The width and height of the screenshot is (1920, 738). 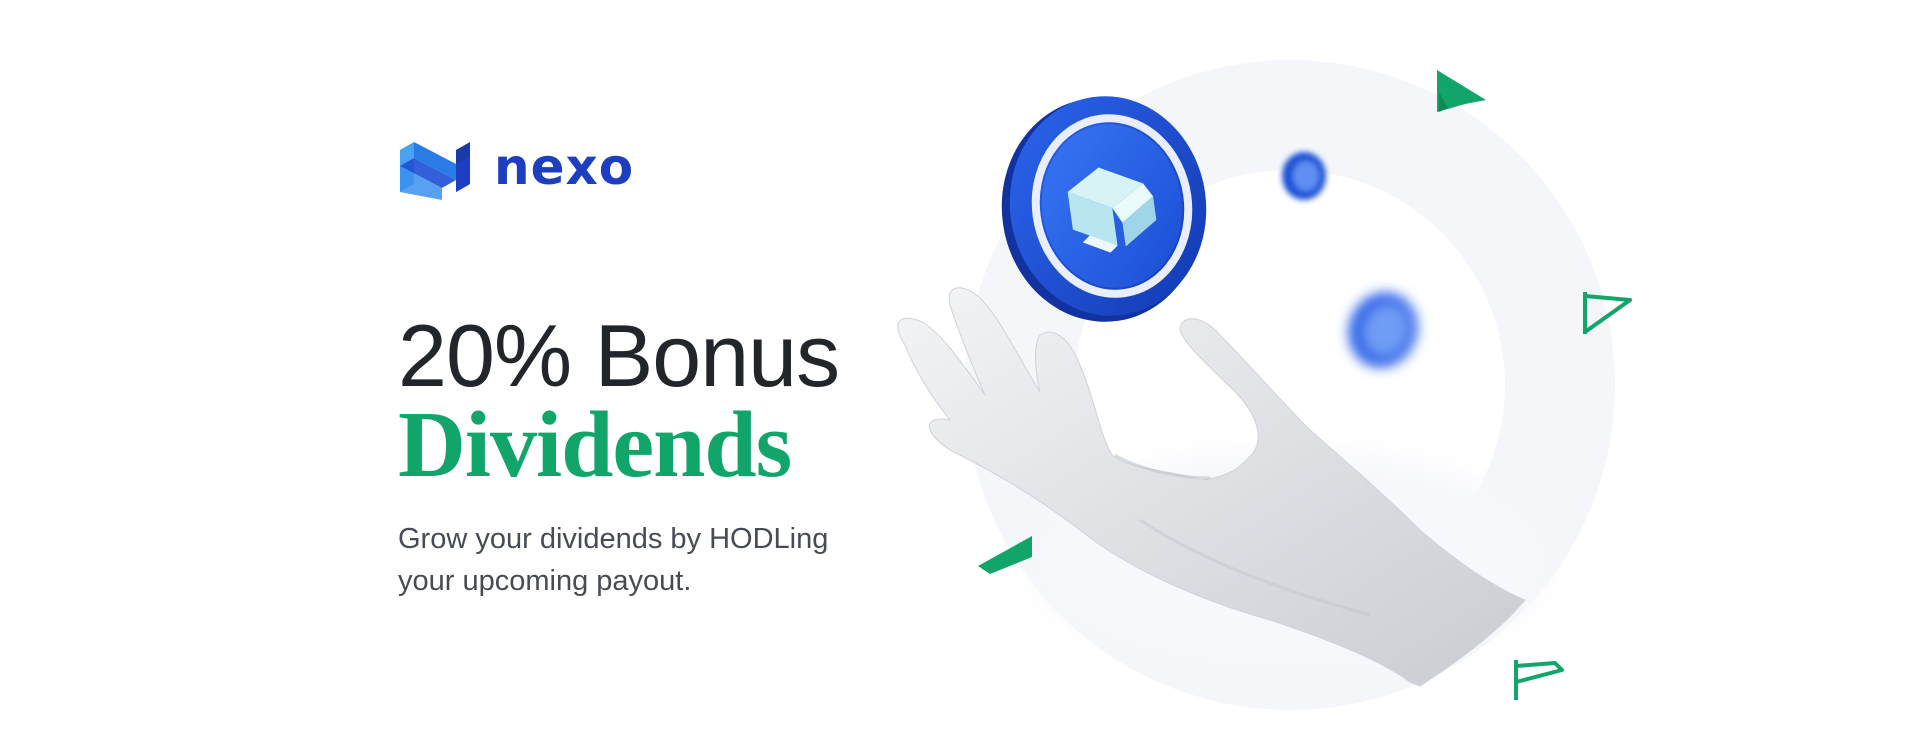 I want to click on small-blurred-coin-icon, so click(x=1304, y=176).